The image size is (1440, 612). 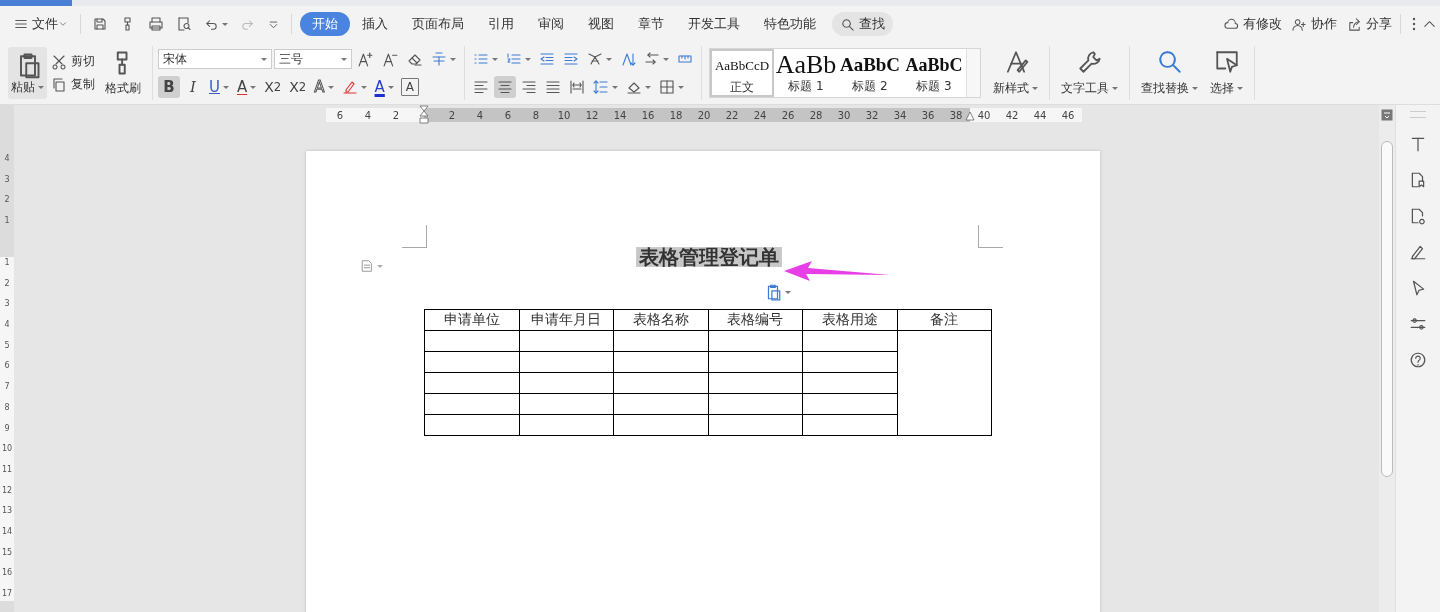 I want to click on ruler-number: 7, so click(x=7, y=387).